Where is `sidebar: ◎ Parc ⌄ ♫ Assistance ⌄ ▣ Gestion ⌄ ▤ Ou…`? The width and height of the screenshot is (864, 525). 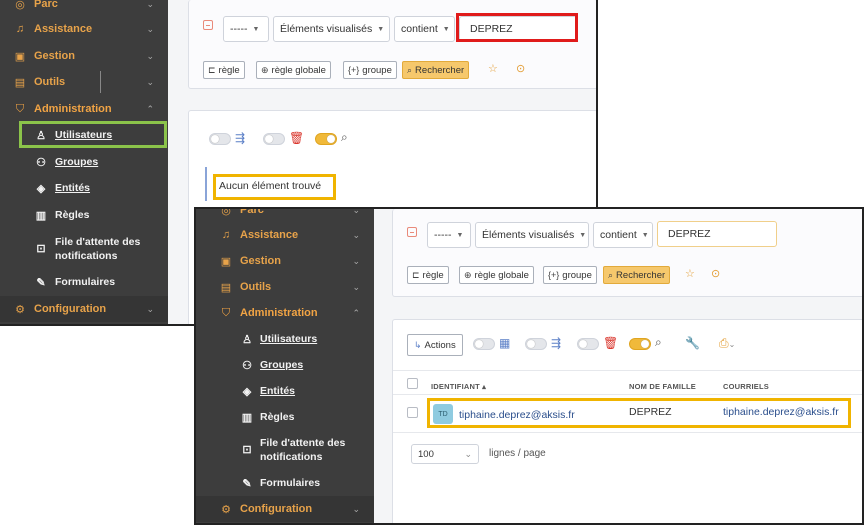 sidebar: ◎ Parc ⌄ ♫ Assistance ⌄ ▣ Gestion ⌄ ▤ Ou… is located at coordinates (84, 162).